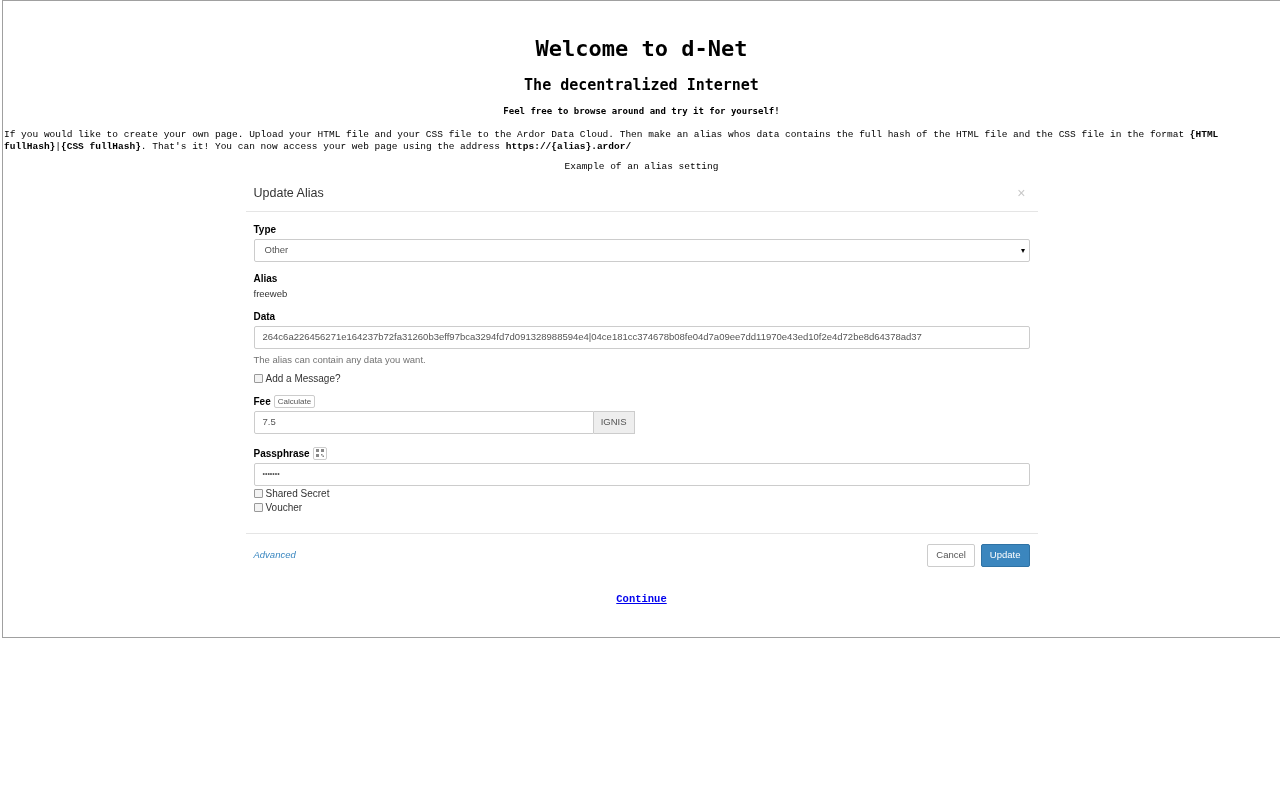 This screenshot has height=800, width=1280. Describe the element at coordinates (271, 294) in the screenshot. I see `alias-value: freeweb` at that location.